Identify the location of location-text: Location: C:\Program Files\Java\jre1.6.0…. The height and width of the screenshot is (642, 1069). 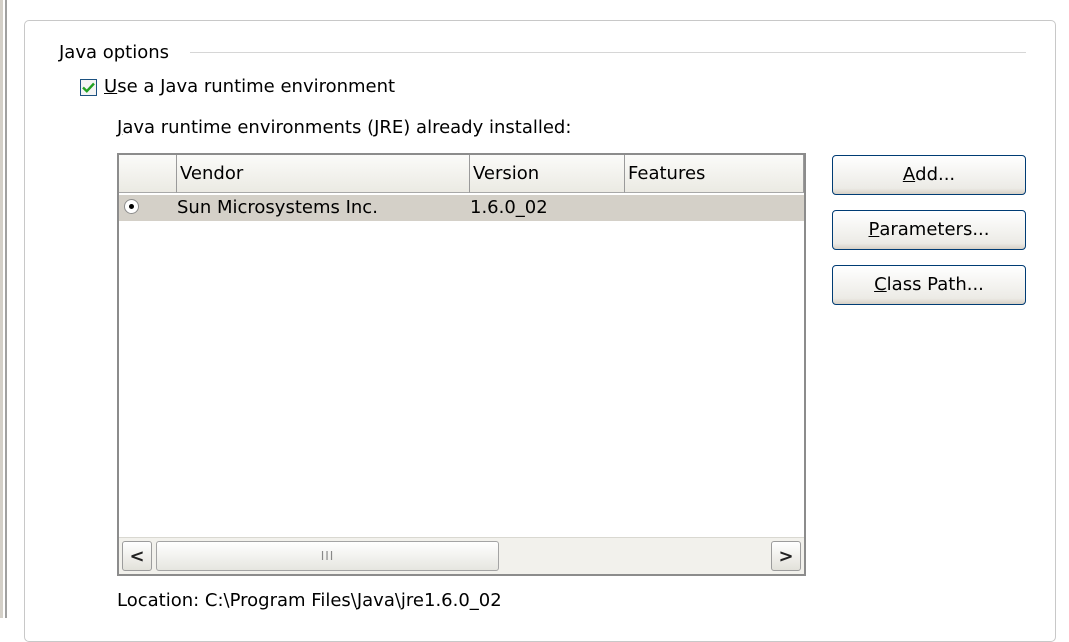
(309, 600).